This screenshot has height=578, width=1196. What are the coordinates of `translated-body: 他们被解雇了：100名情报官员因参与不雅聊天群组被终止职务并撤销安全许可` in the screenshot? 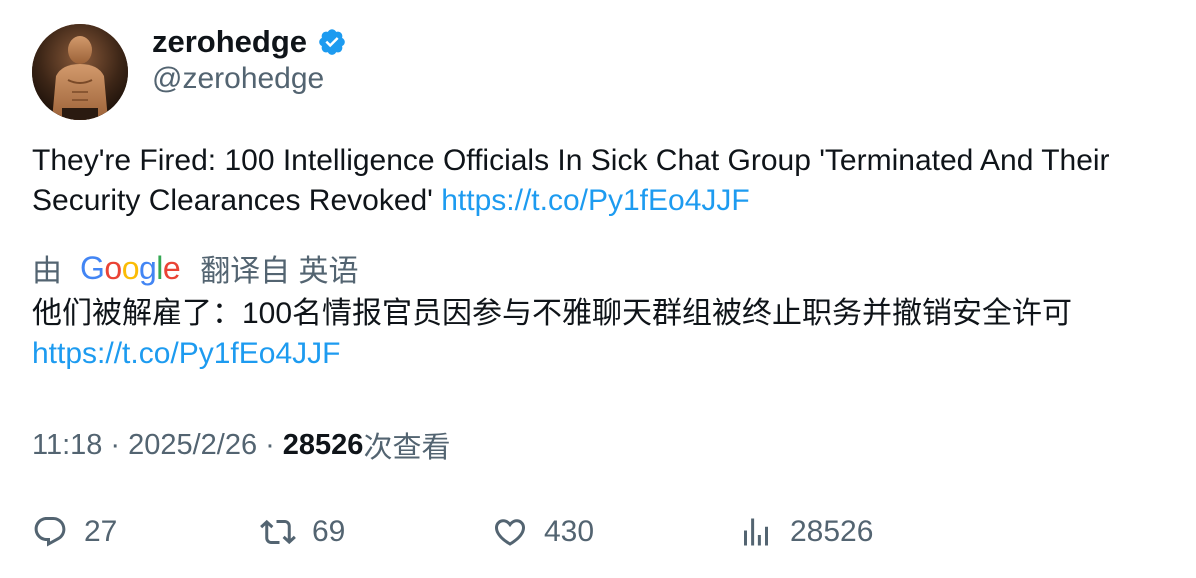 It's located at (552, 313).